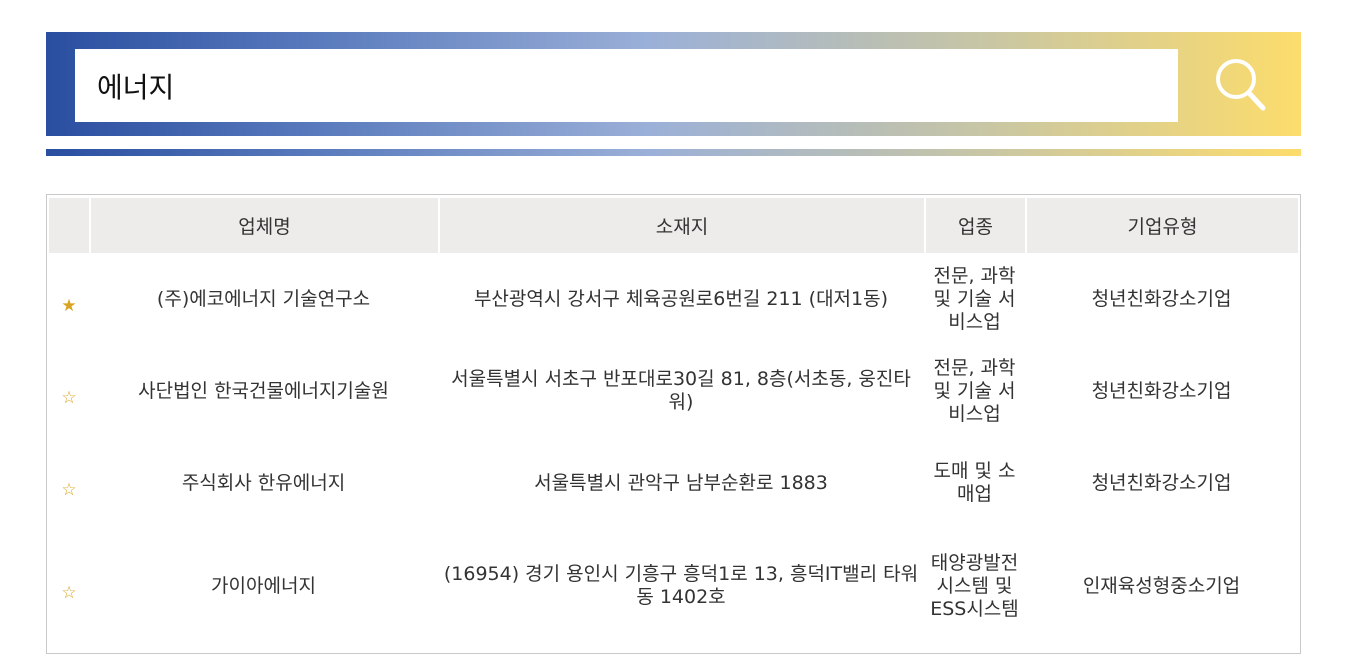  What do you see at coordinates (1161, 225) in the screenshot?
I see `header-company-type: 기업유형` at bounding box center [1161, 225].